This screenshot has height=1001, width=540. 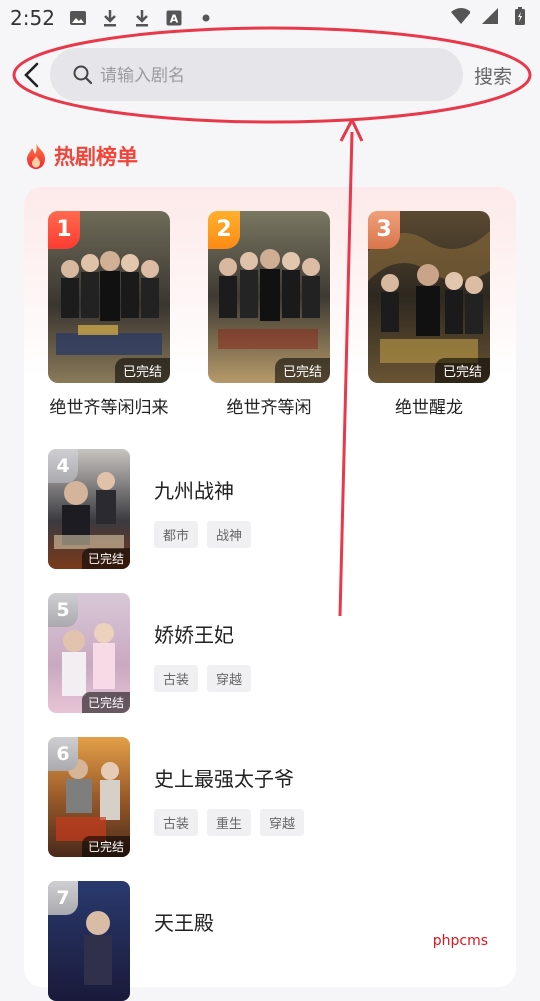 What do you see at coordinates (176, 534) in the screenshot?
I see `genre-tag: 都市` at bounding box center [176, 534].